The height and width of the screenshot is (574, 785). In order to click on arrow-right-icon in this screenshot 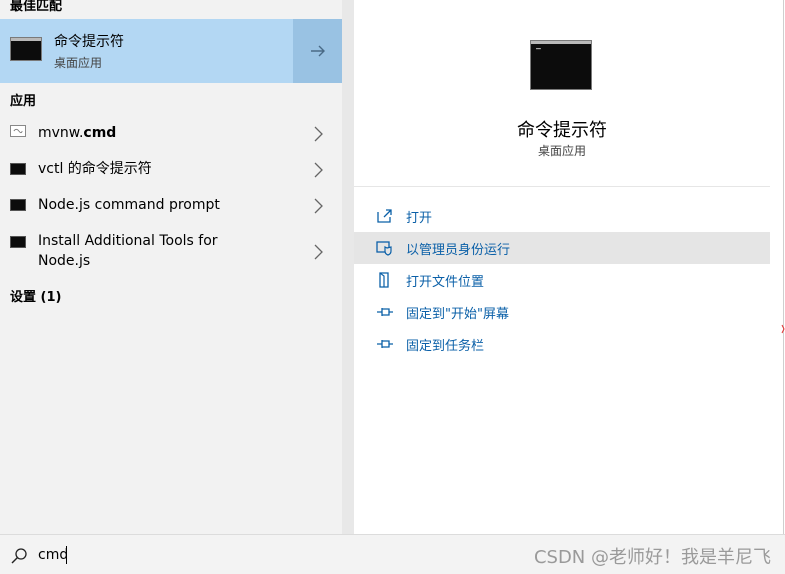, I will do `click(317, 51)`.